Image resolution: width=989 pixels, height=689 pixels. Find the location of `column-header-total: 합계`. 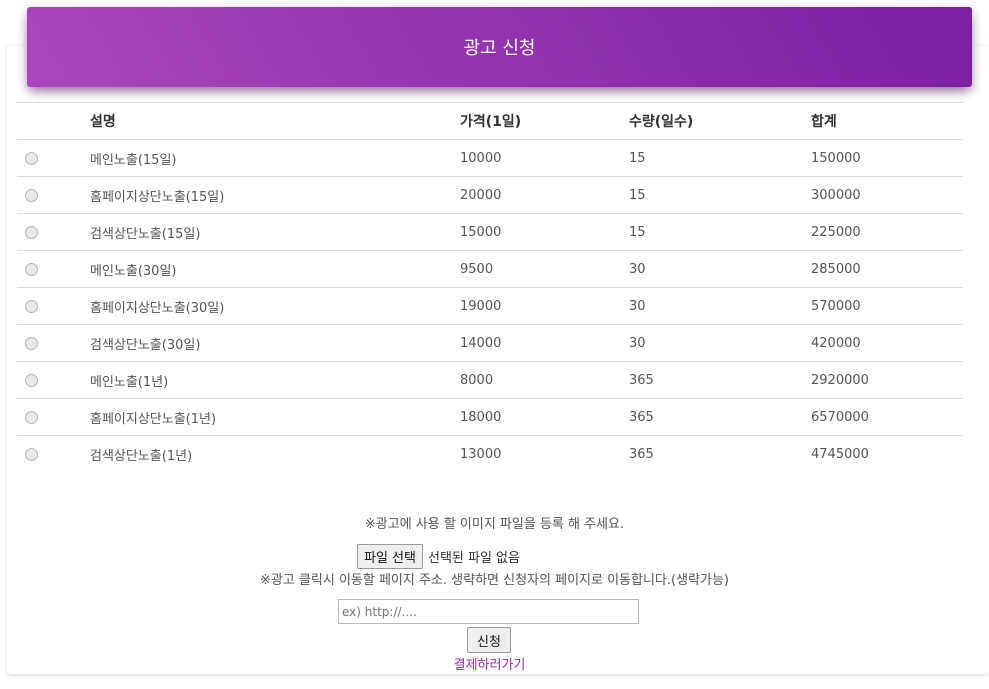

column-header-total: 합계 is located at coordinates (887, 121).